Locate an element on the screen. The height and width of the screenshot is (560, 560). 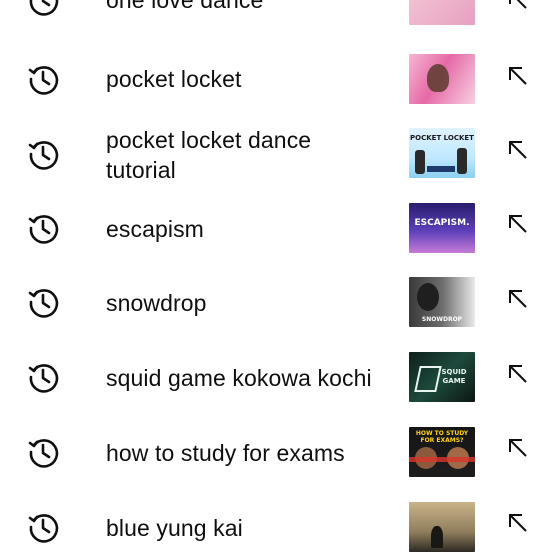
suggestion-row: squid game kokowa kochi SQUID GAME is located at coordinates (280, 377).